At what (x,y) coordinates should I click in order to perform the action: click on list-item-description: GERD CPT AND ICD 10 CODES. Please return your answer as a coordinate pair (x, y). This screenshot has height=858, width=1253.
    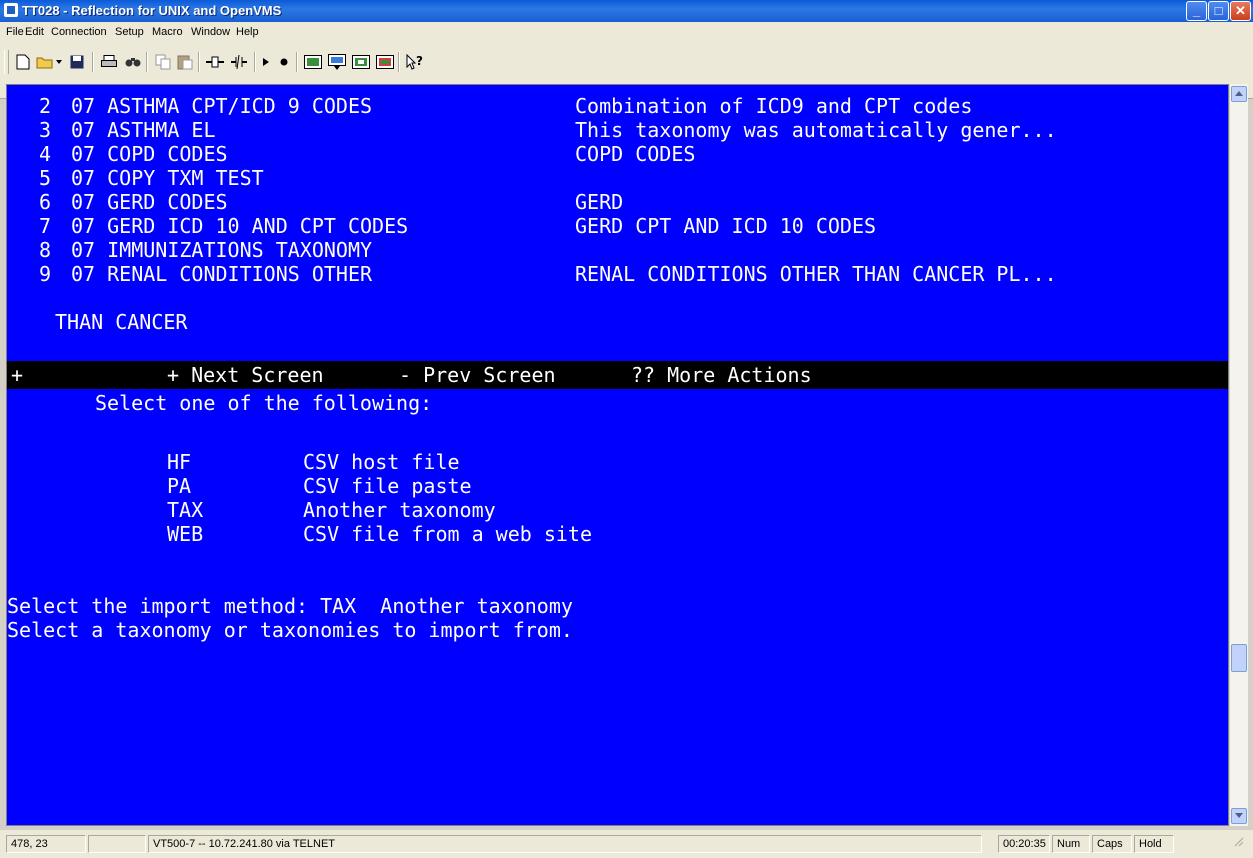
    Looking at the image, I should click on (726, 226).